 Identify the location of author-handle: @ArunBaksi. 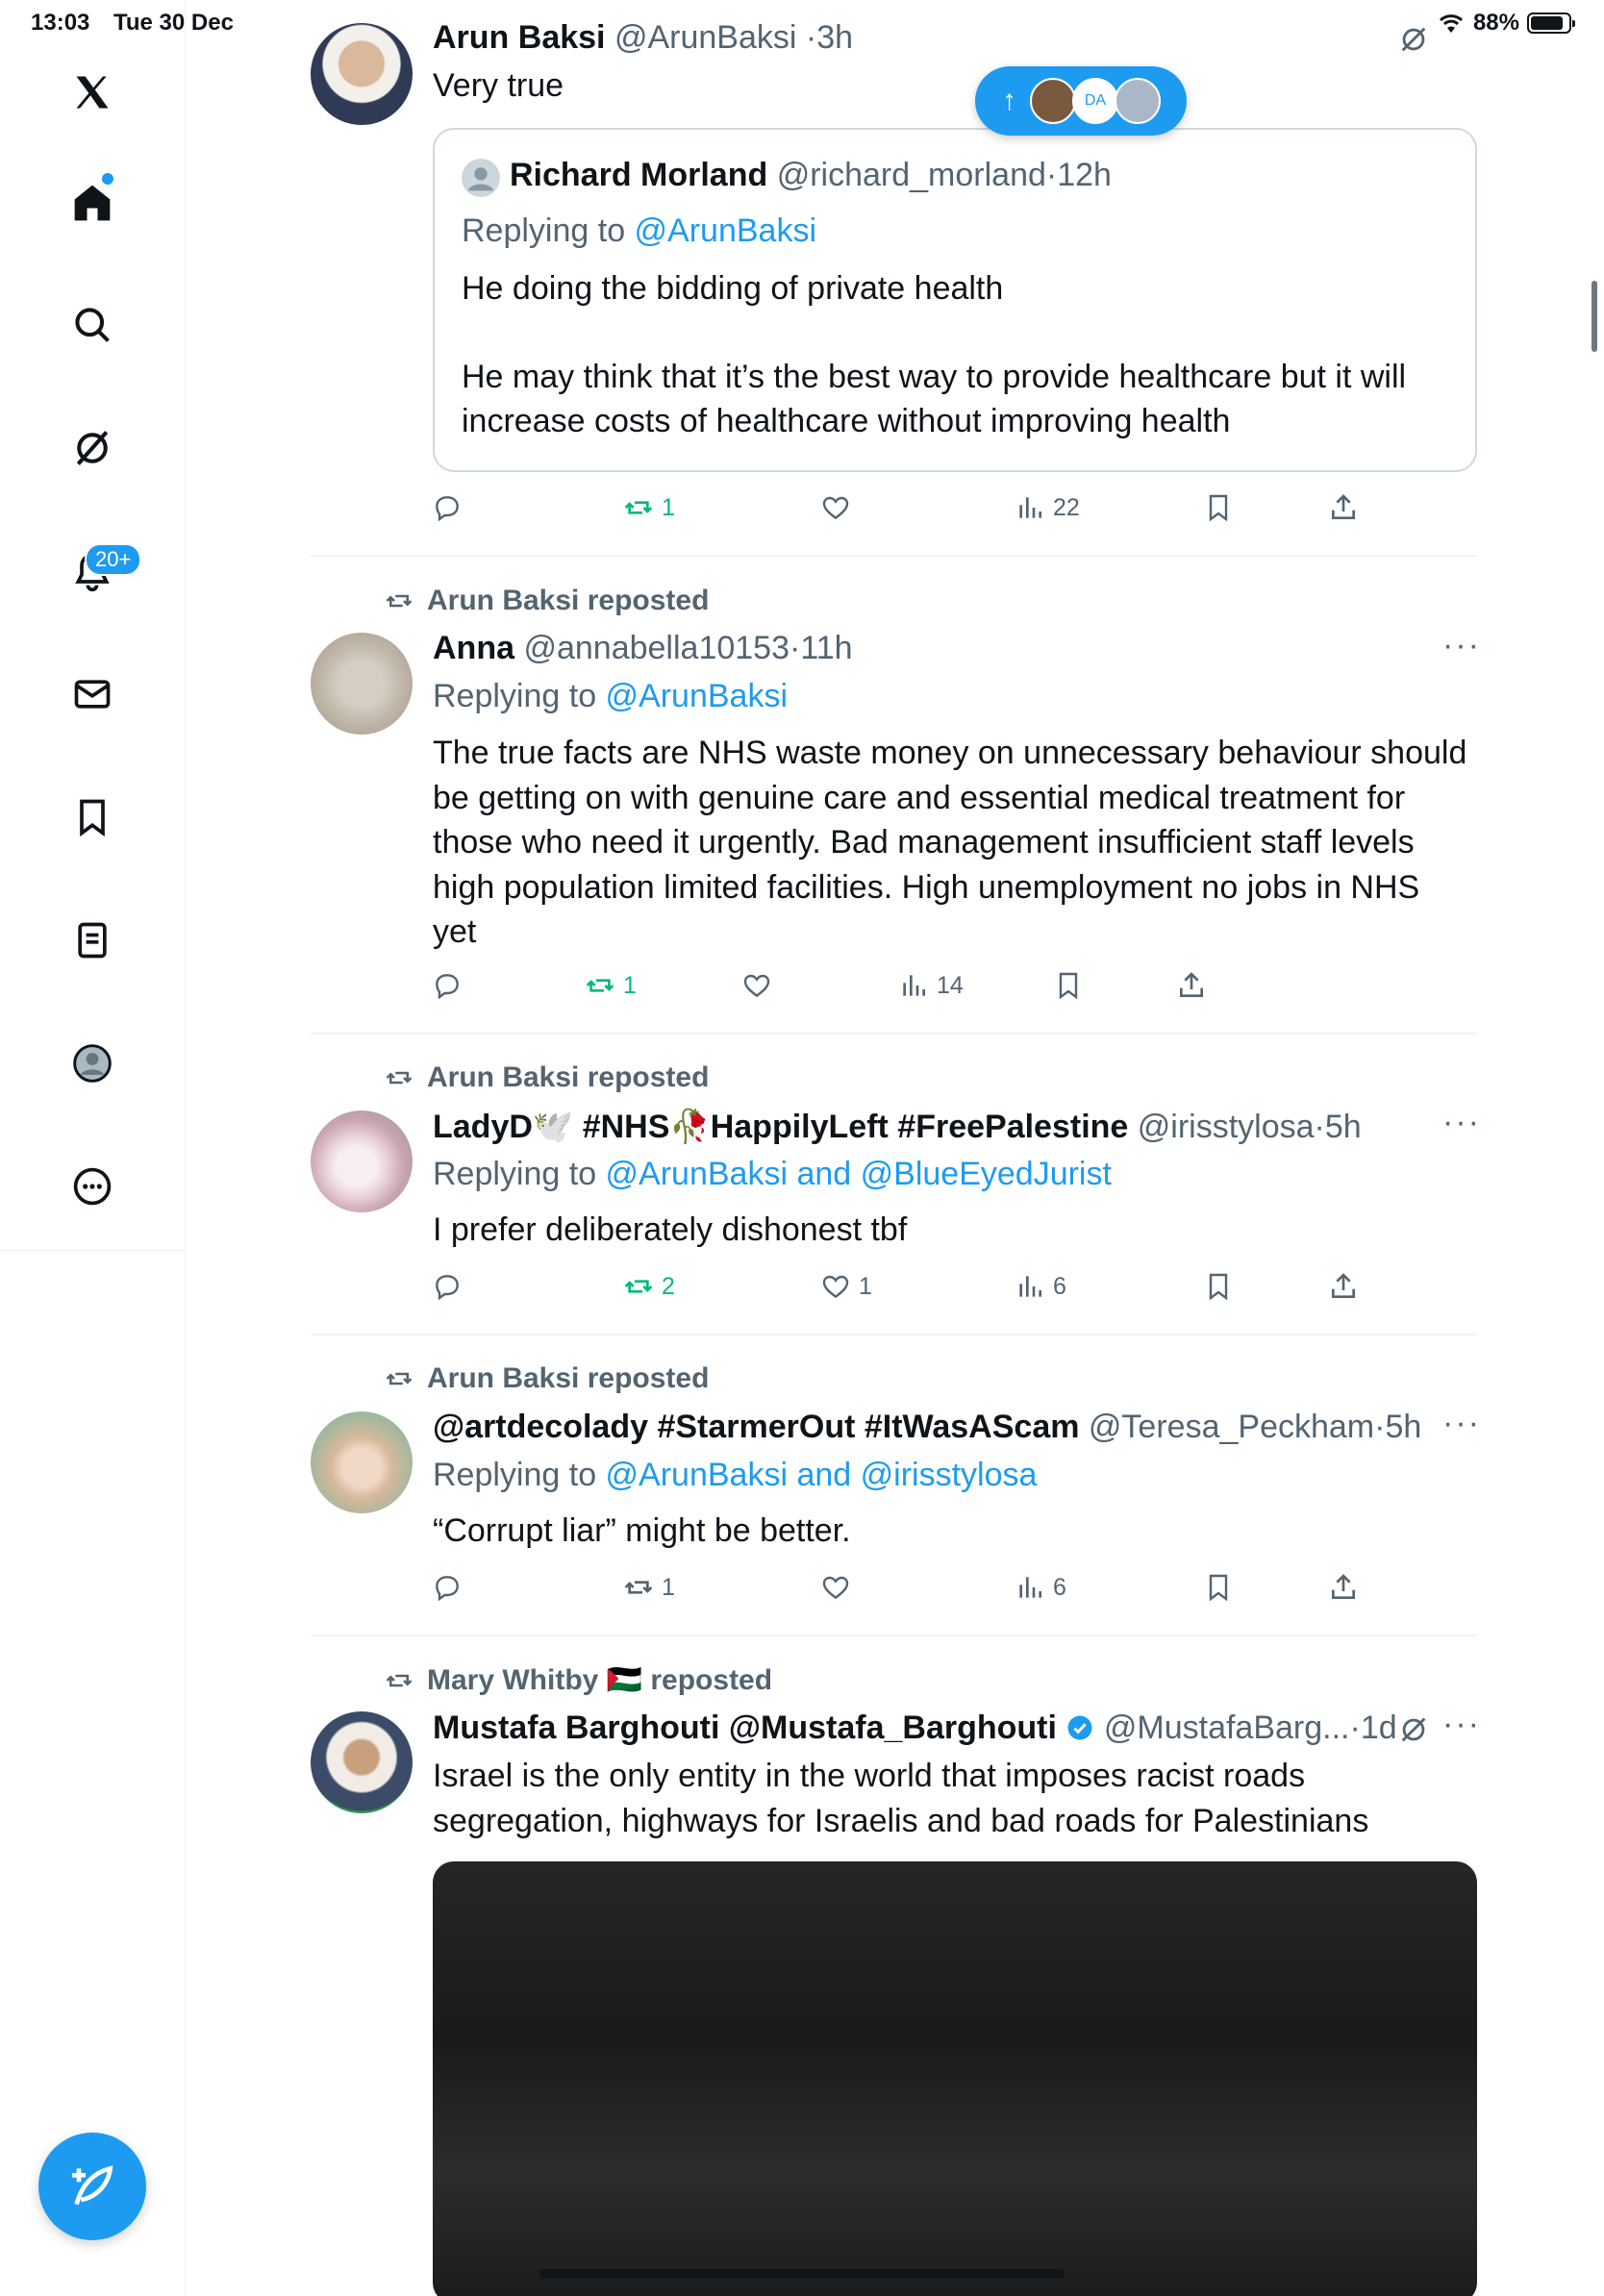
(705, 37).